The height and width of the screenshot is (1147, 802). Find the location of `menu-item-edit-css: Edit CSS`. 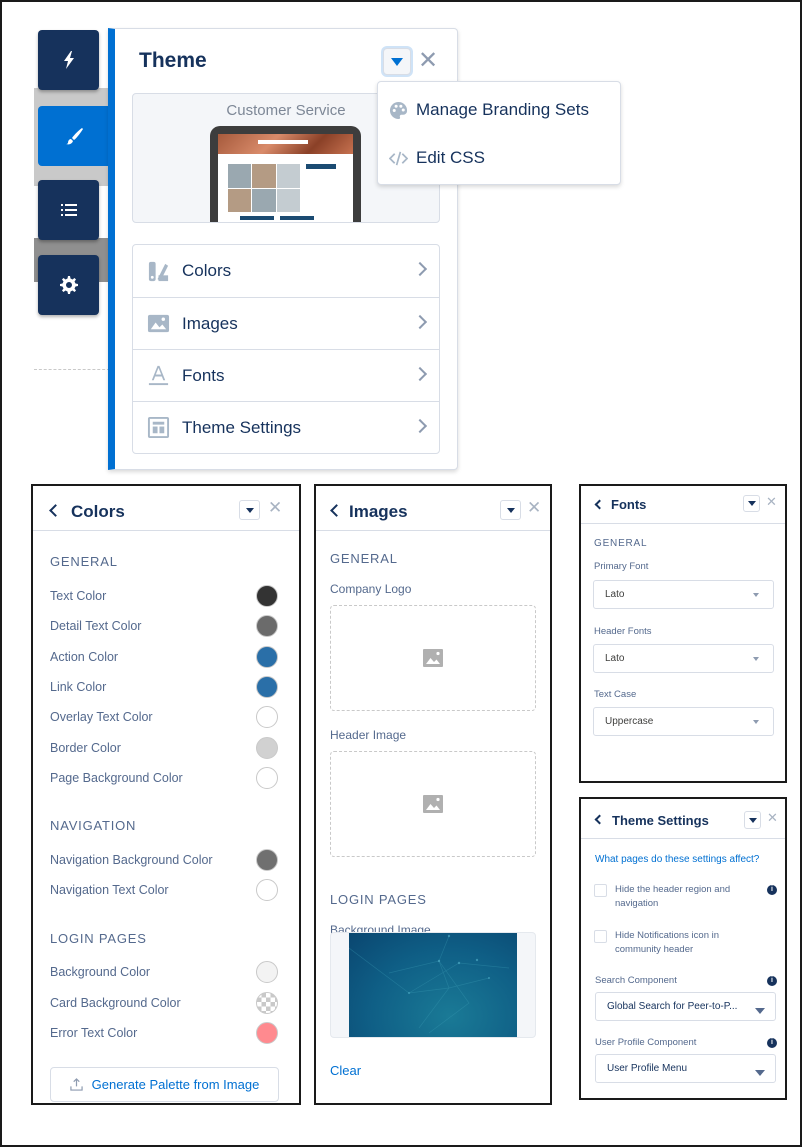

menu-item-edit-css: Edit CSS is located at coordinates (437, 158).